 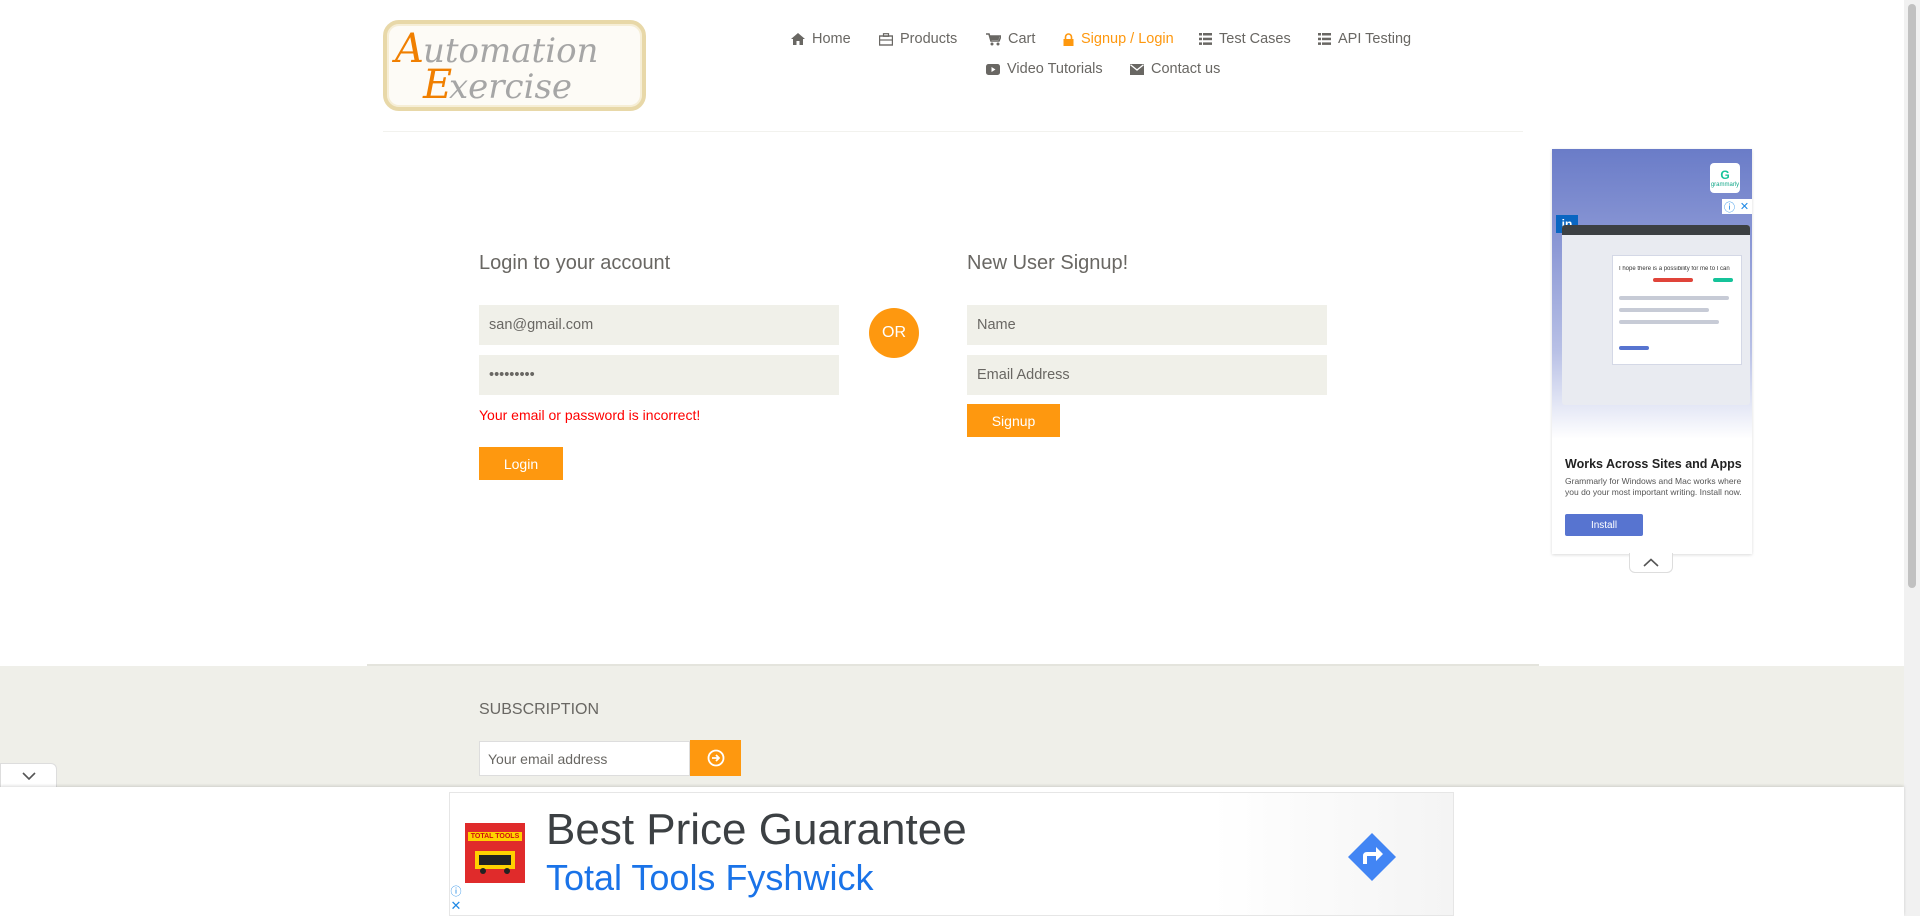 I want to click on ad-choices: ⓘ ✕, so click(x=1737, y=206).